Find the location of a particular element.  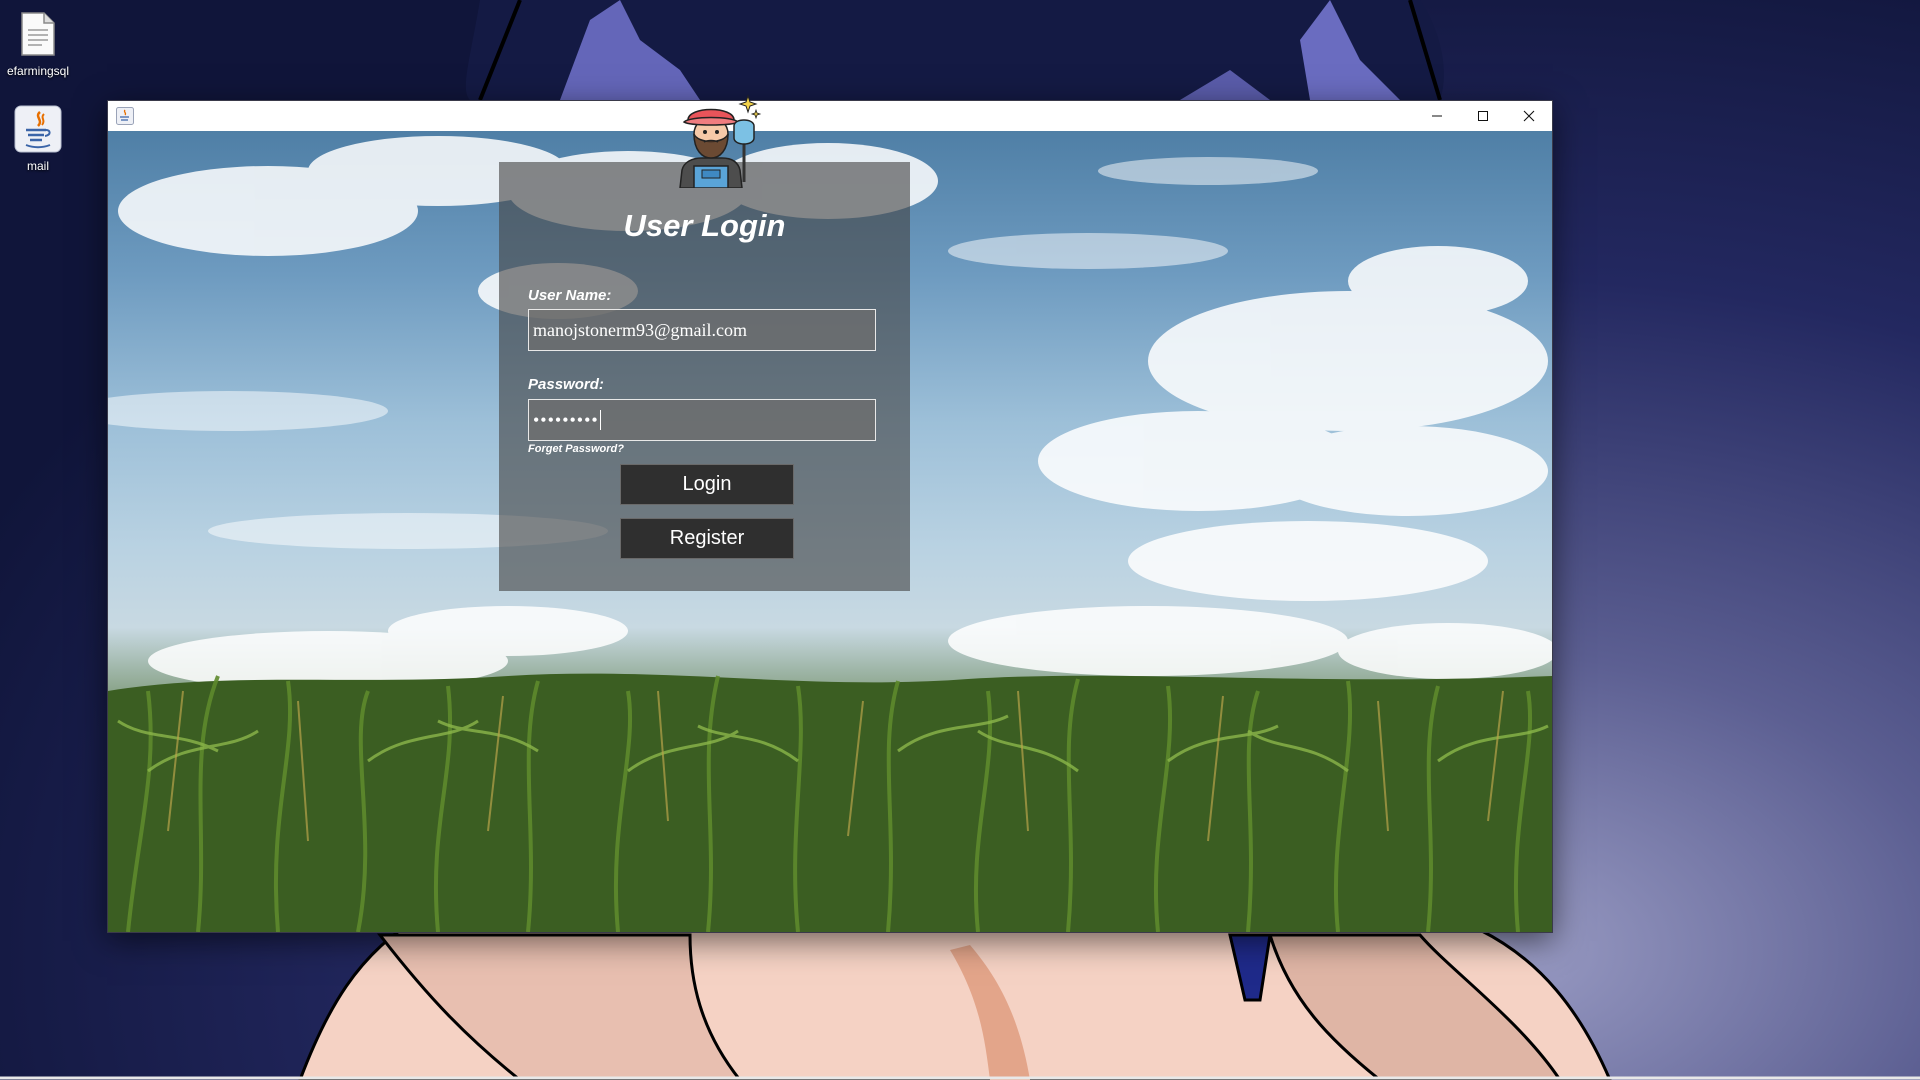

text-caret is located at coordinates (600, 420).